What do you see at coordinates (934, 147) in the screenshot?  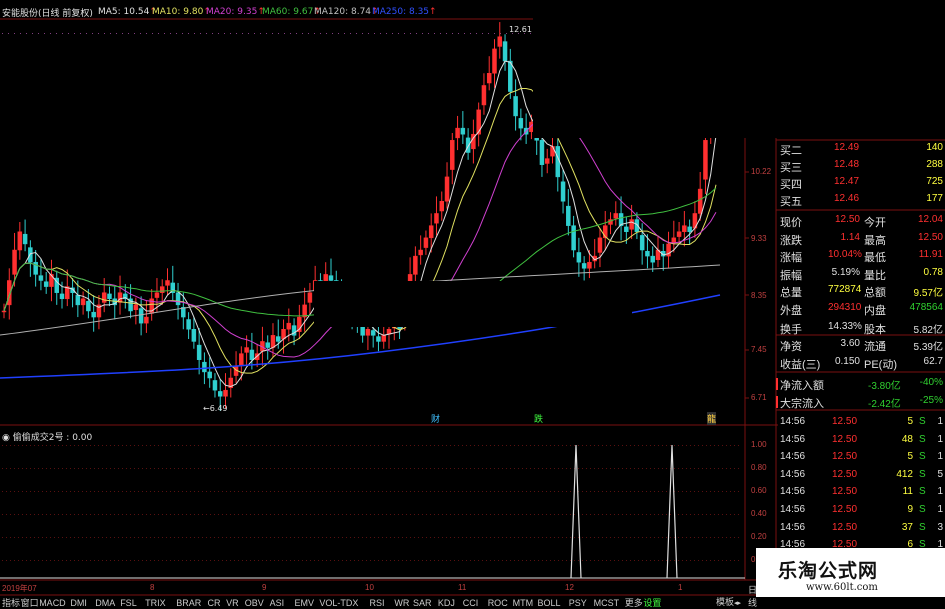 I see `bid-volume: 140` at bounding box center [934, 147].